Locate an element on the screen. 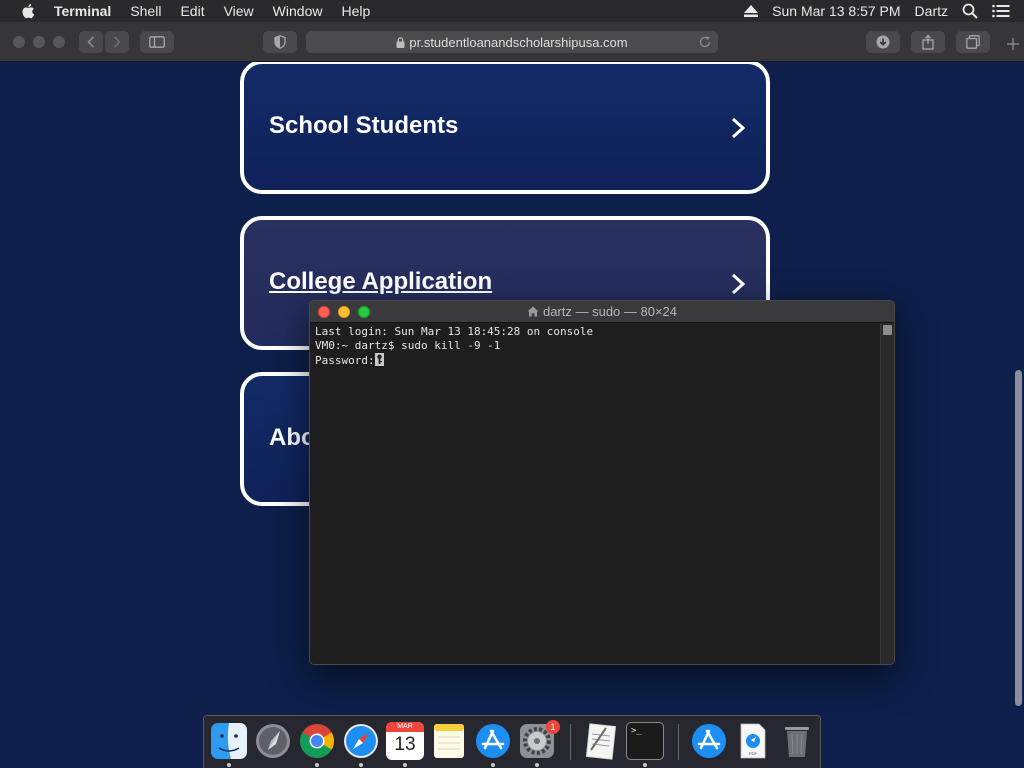 The height and width of the screenshot is (768, 1024). terminal-prompt-glyph: >_ is located at coordinates (636, 731).